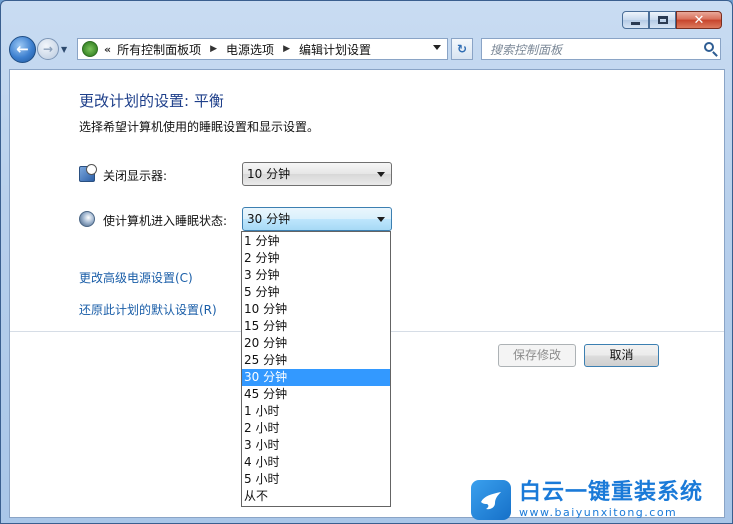  What do you see at coordinates (316, 309) in the screenshot?
I see `dropdown-option: 10 分钟` at bounding box center [316, 309].